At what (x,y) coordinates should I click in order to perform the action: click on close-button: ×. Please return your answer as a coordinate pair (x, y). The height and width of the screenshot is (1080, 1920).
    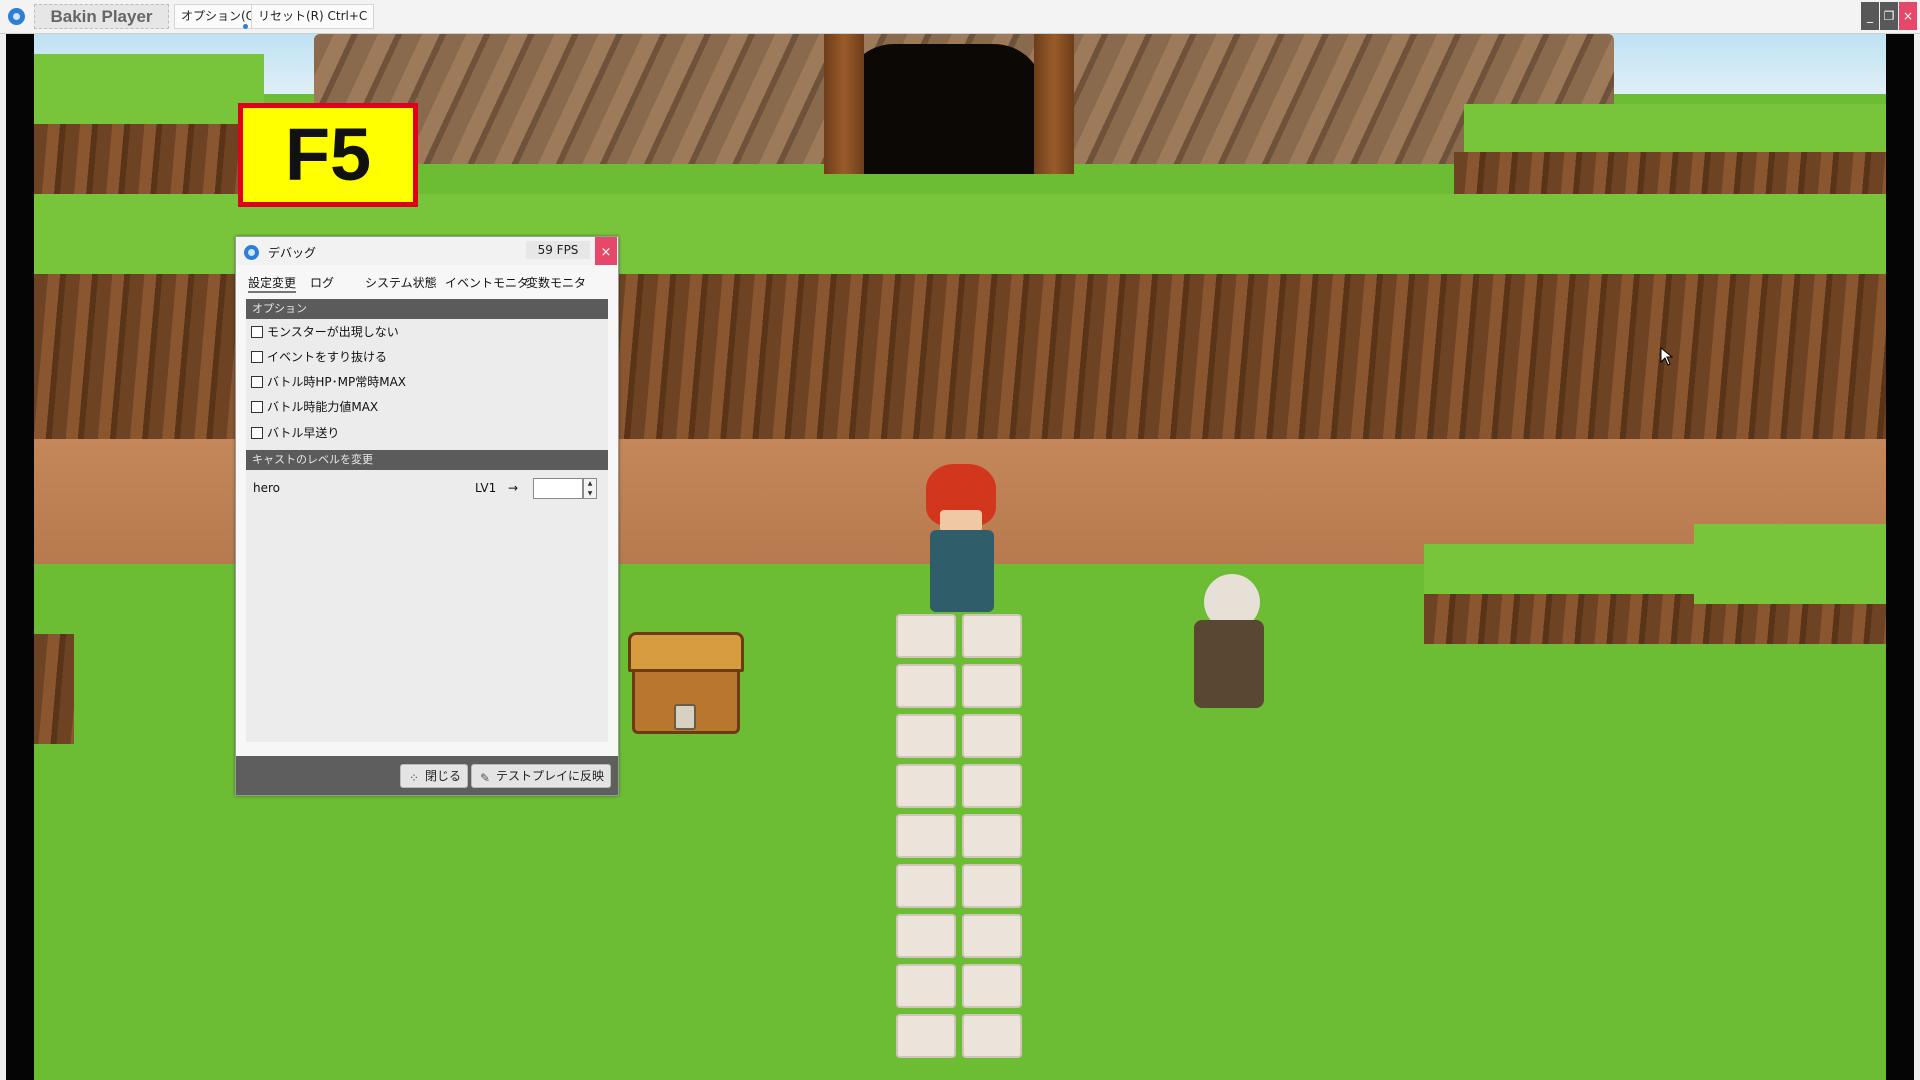
    Looking at the image, I should click on (1908, 16).